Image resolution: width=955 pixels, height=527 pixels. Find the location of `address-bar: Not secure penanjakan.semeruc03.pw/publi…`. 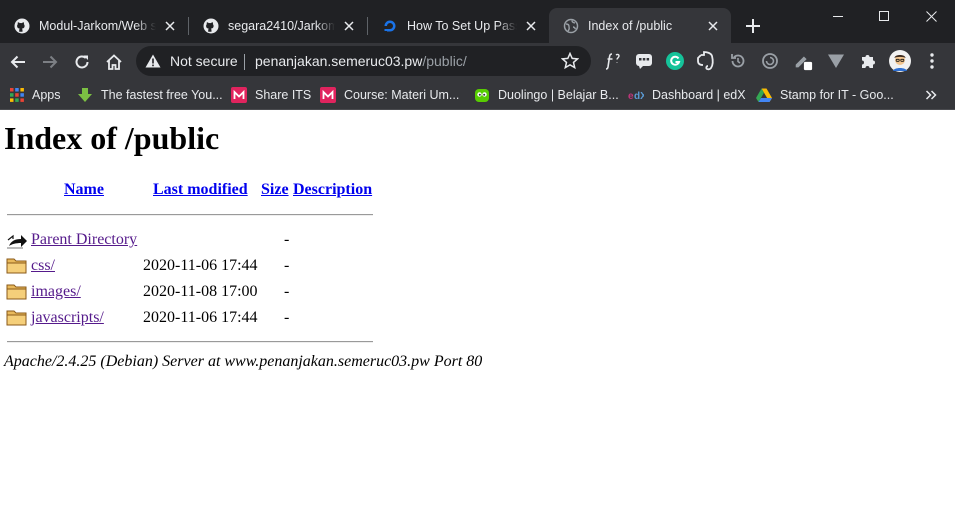

address-bar: Not secure penanjakan.semeruc03.pw/publi… is located at coordinates (363, 61).